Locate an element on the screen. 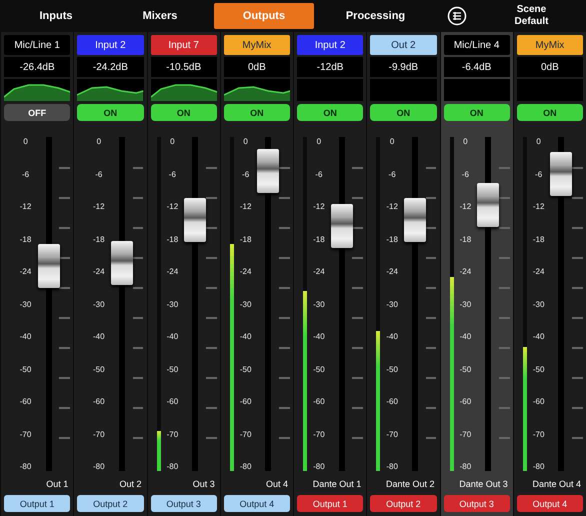 The width and height of the screenshot is (586, 516). output-name: Out 3 is located at coordinates (204, 485).